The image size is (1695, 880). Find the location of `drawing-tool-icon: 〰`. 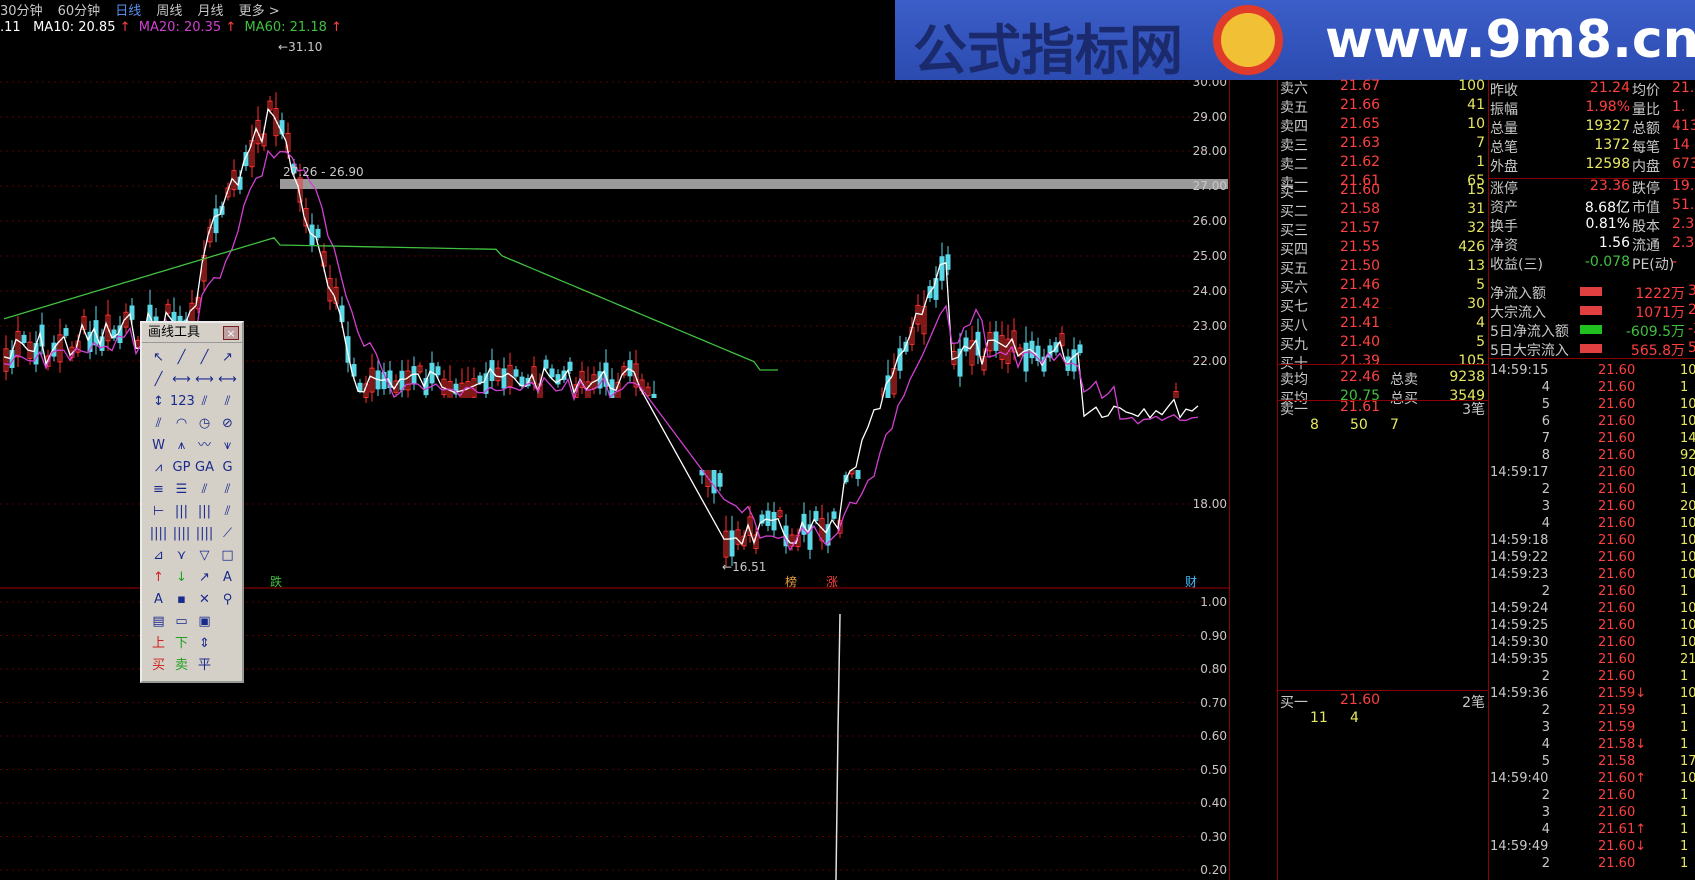

drawing-tool-icon: 〰 is located at coordinates (204, 446).